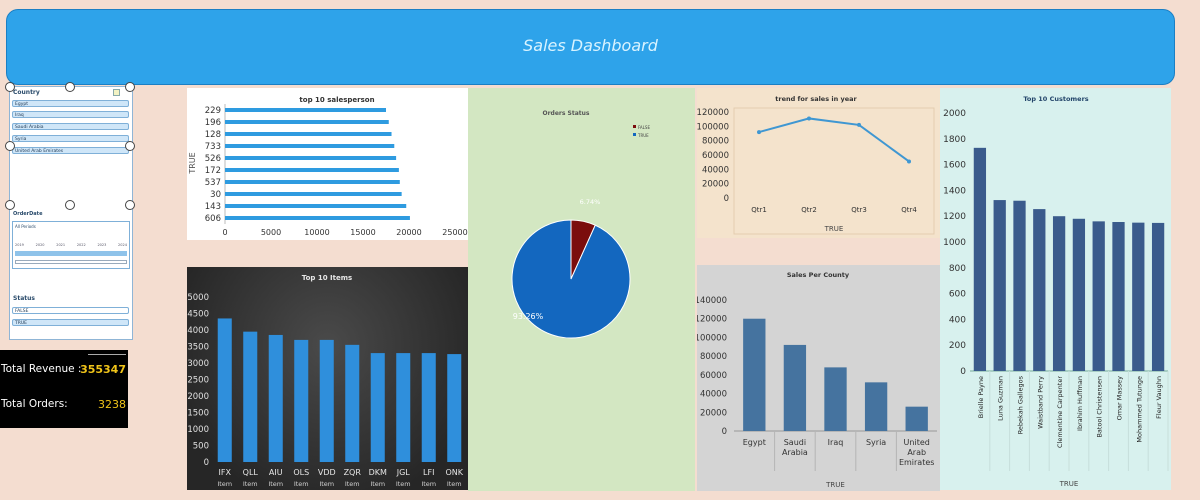  I want to click on timeline-period: All Periods, so click(25, 226).